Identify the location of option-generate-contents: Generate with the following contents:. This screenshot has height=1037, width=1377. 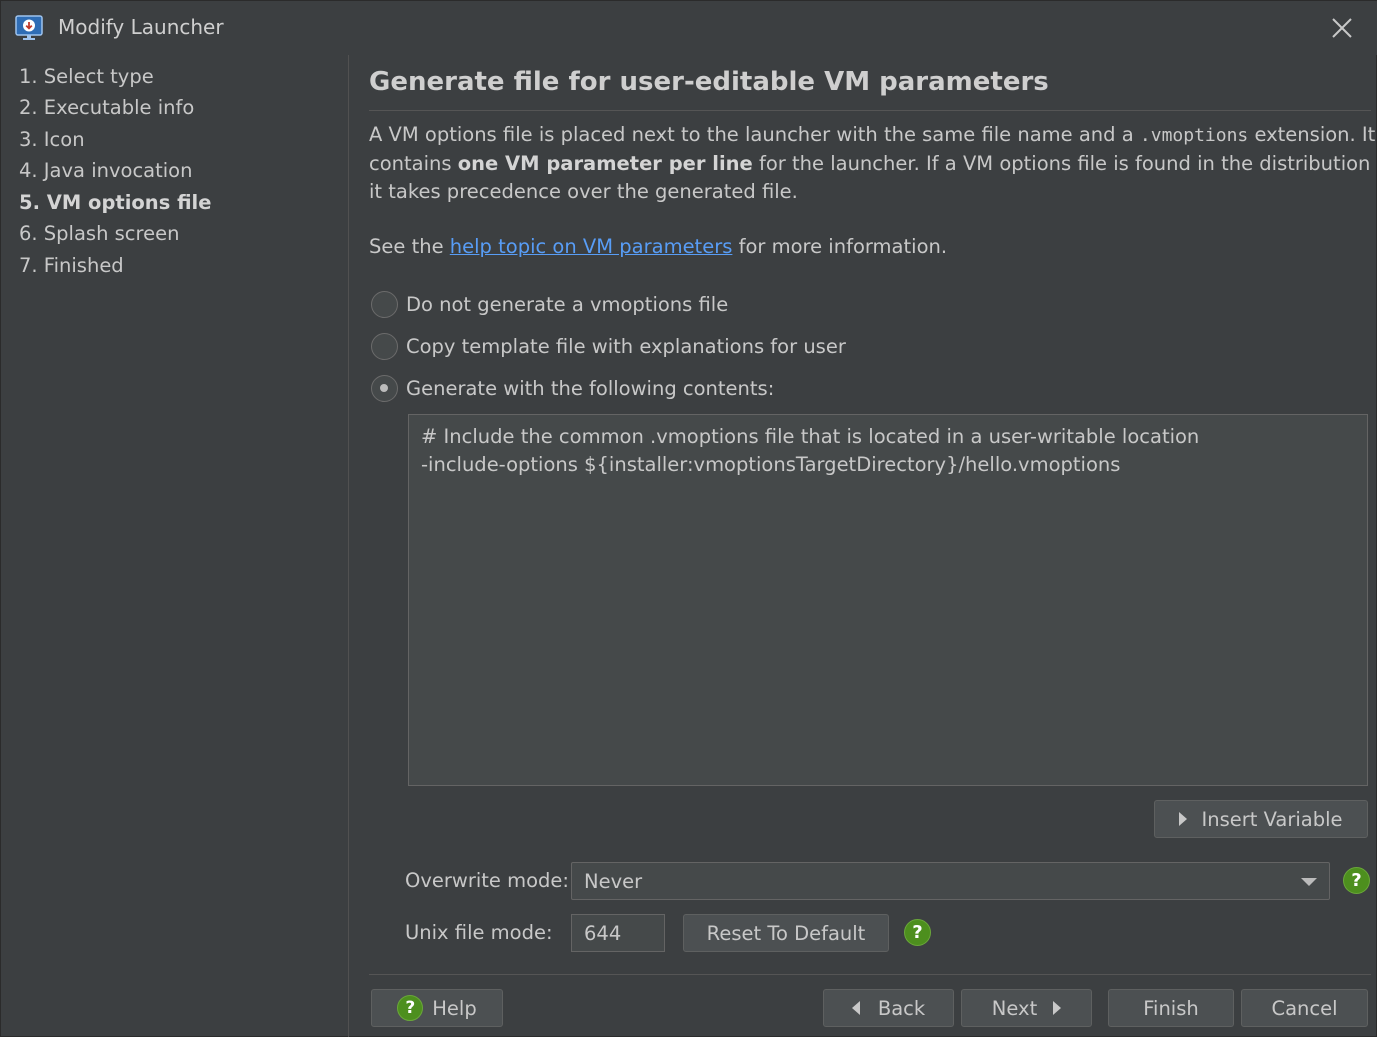
(572, 388).